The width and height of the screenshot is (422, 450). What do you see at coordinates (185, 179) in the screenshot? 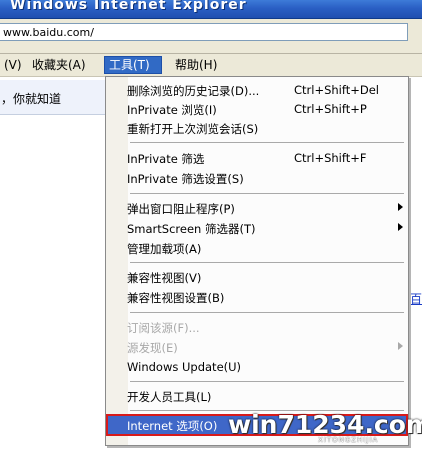
I see `menu-item-label: InPrivate 筛选设置(S)` at bounding box center [185, 179].